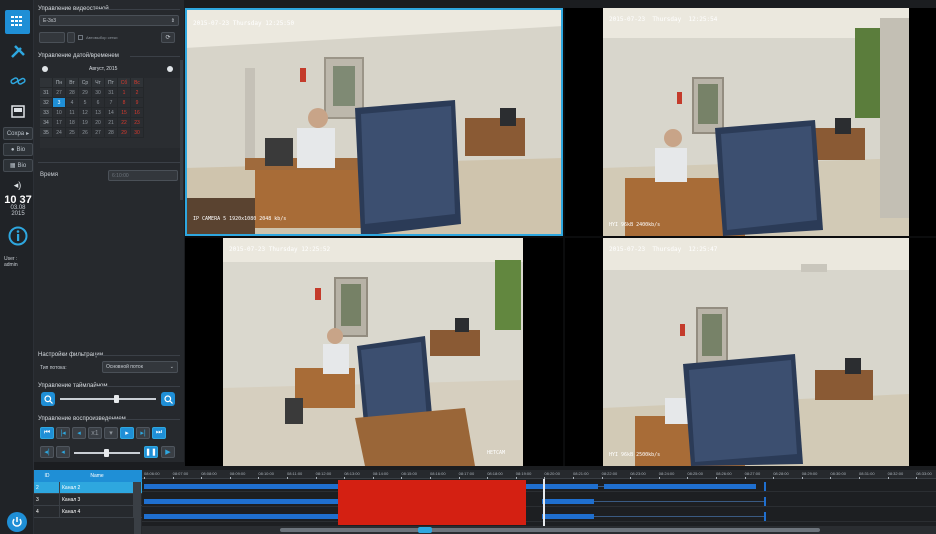  I want to click on calendar-day: 19, so click(85, 123).